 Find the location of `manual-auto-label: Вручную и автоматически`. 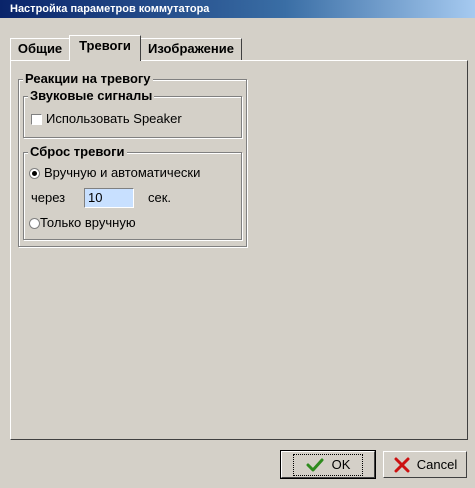

manual-auto-label: Вручную и автоматически is located at coordinates (122, 172).